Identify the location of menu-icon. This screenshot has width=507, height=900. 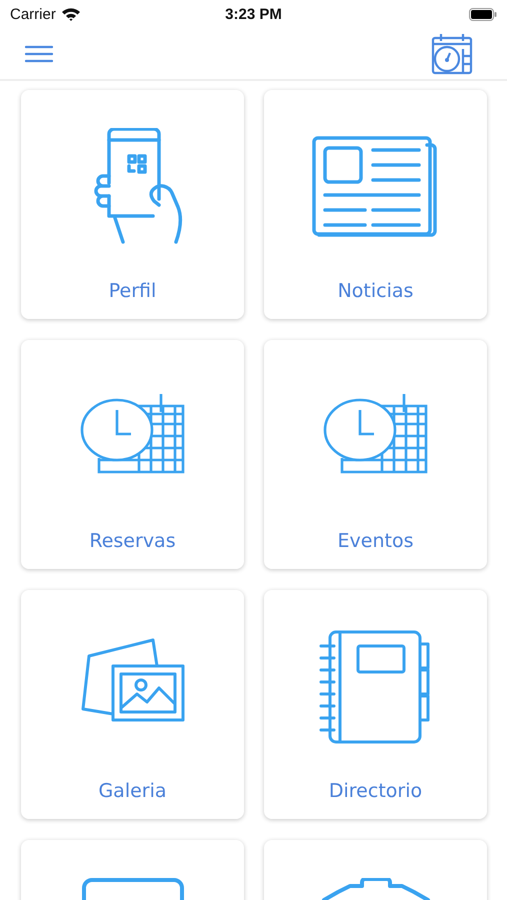
(39, 53).